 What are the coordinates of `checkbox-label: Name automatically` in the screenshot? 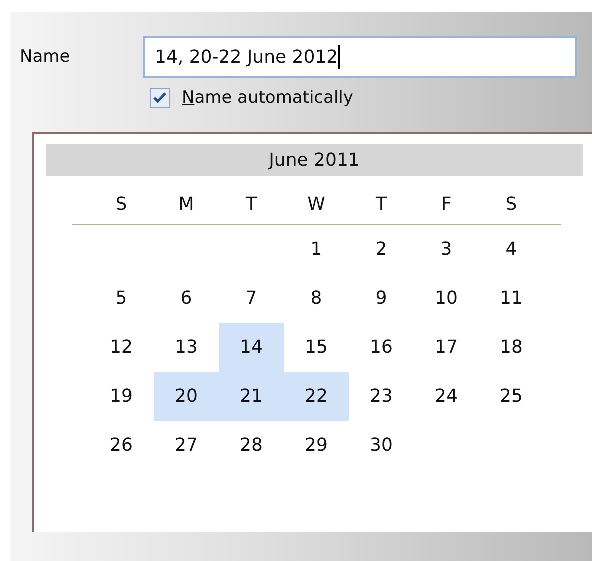 It's located at (268, 98).